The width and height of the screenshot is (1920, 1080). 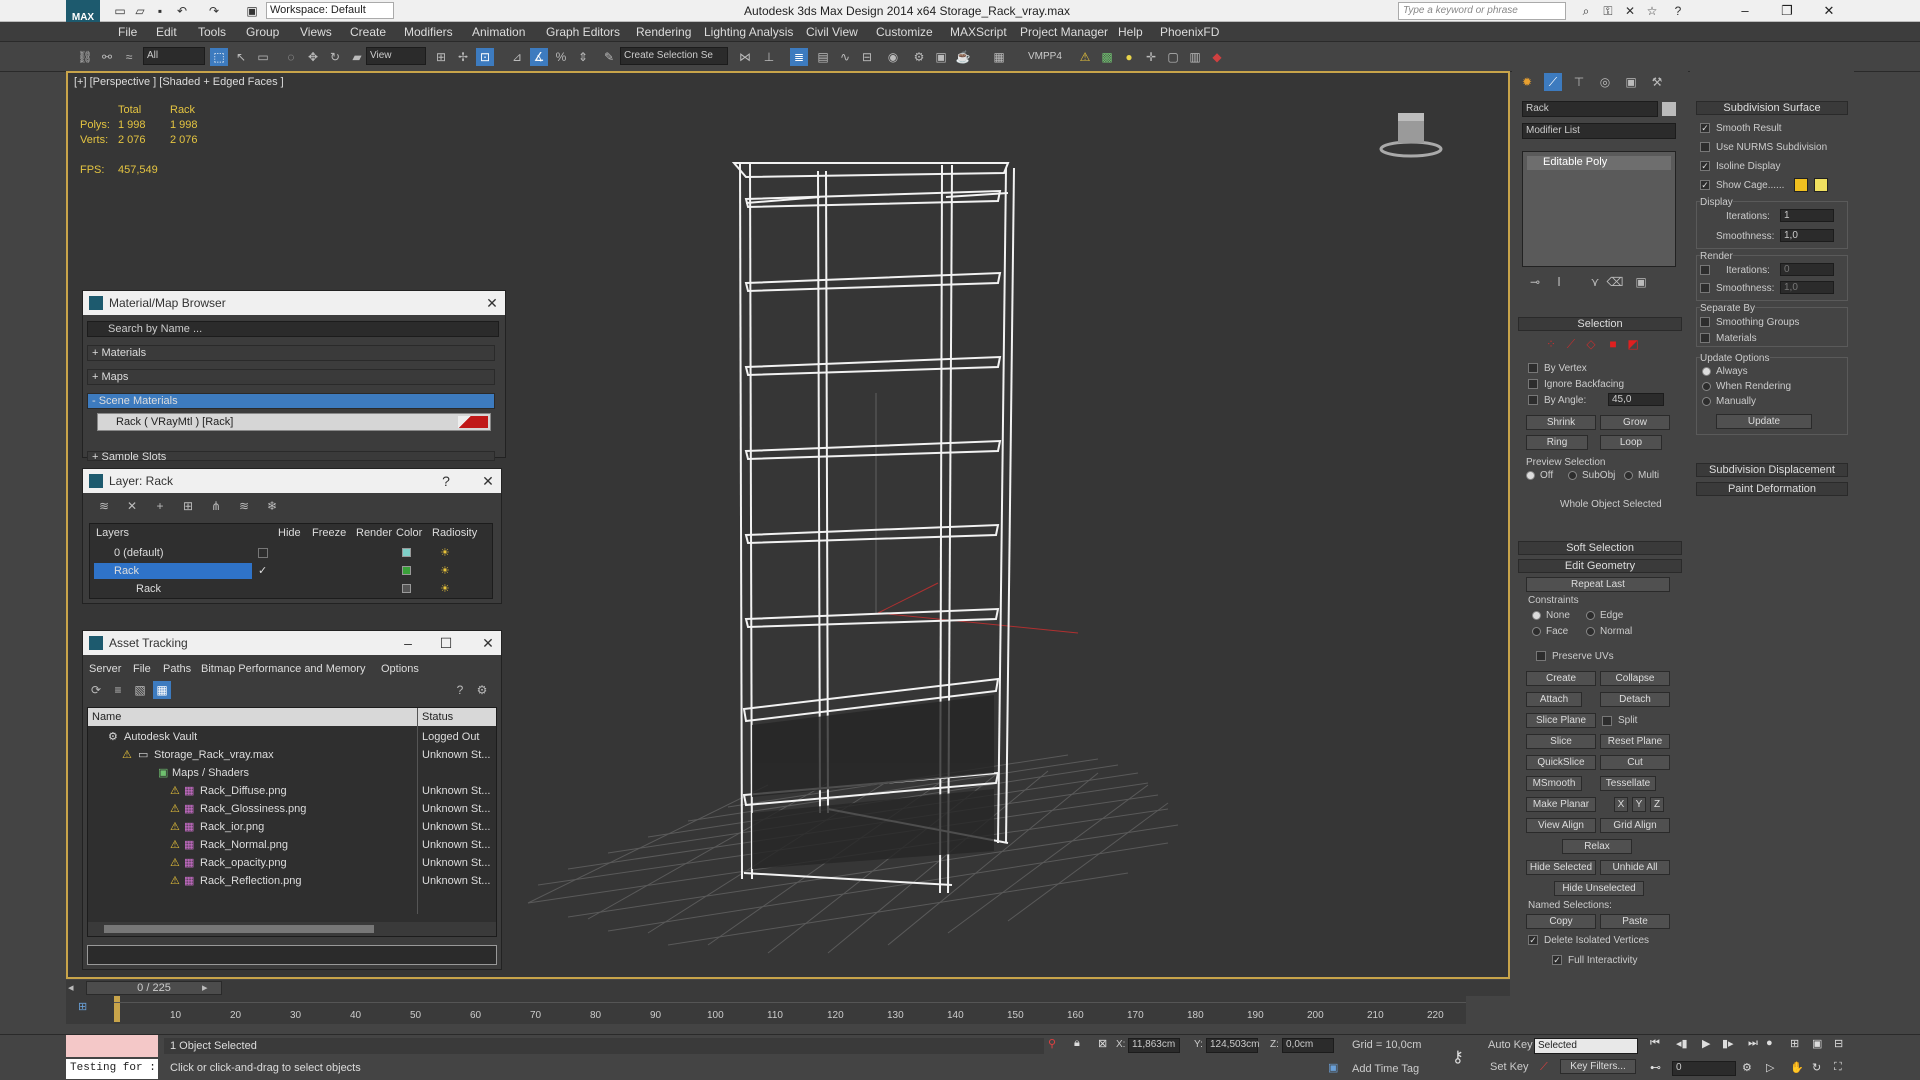 What do you see at coordinates (166, 32) in the screenshot?
I see `menu-edit: Edit` at bounding box center [166, 32].